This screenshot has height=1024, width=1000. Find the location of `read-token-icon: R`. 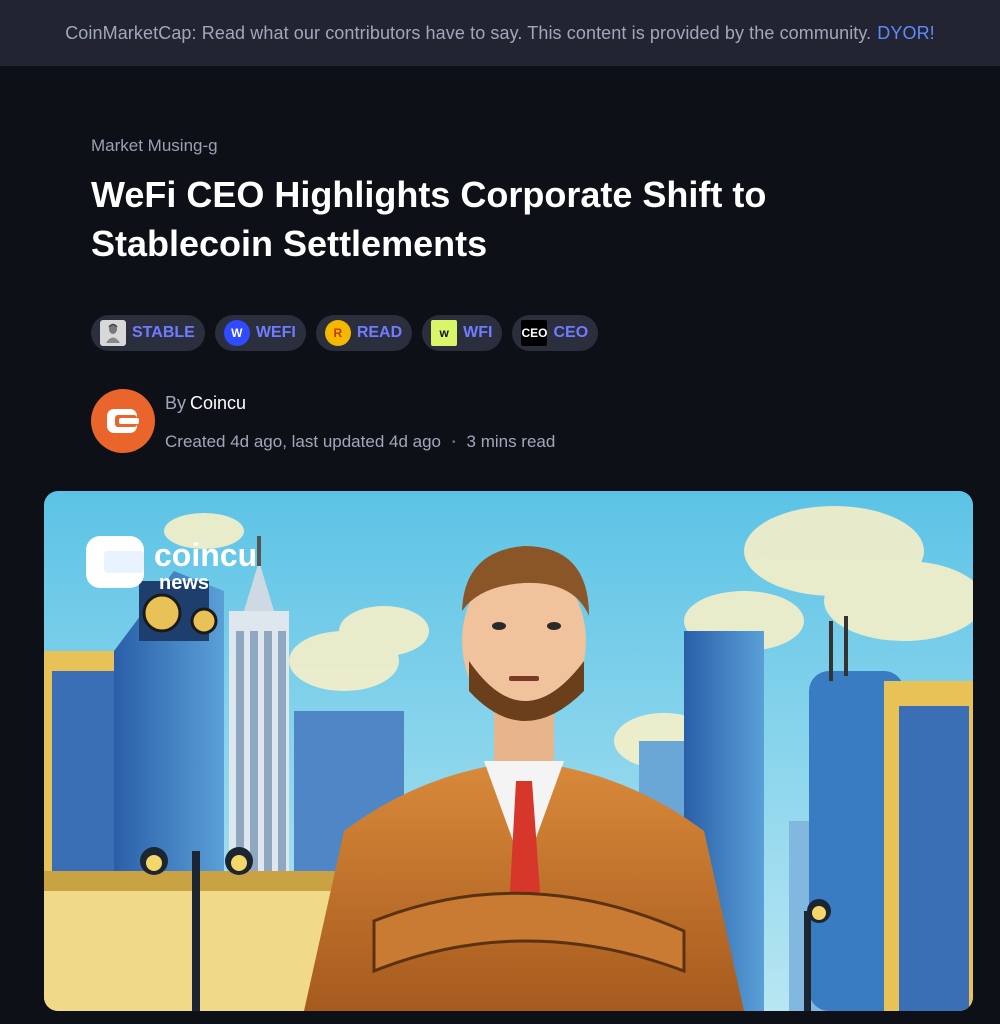

read-token-icon: R is located at coordinates (337, 333).